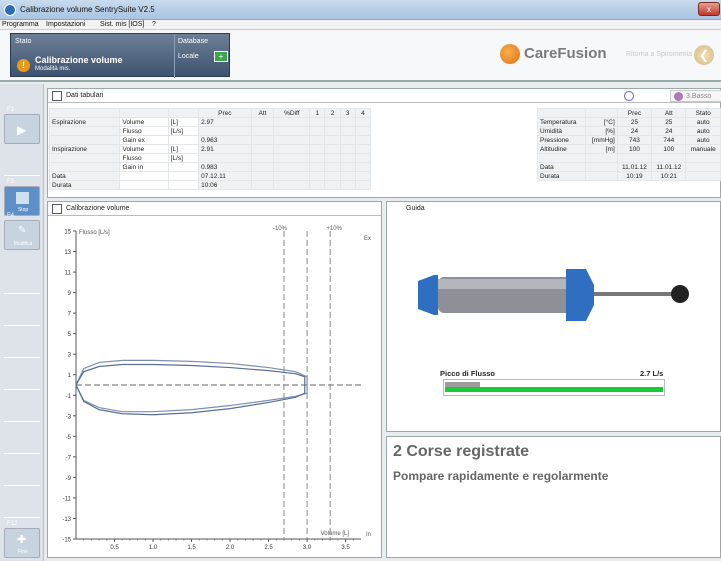 This screenshot has width=721, height=561. Describe the element at coordinates (11, 182) in the screenshot. I see `f3-label: F3` at that location.